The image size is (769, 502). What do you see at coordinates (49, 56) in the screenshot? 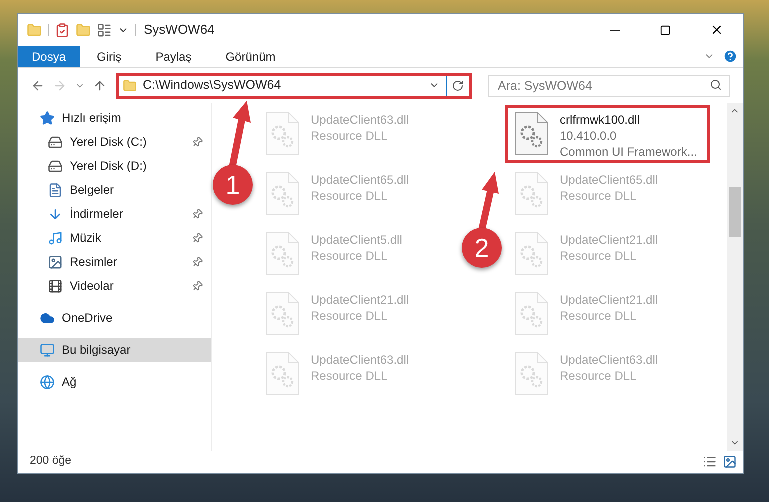
I see `ribbon-tab: Dosya` at bounding box center [49, 56].